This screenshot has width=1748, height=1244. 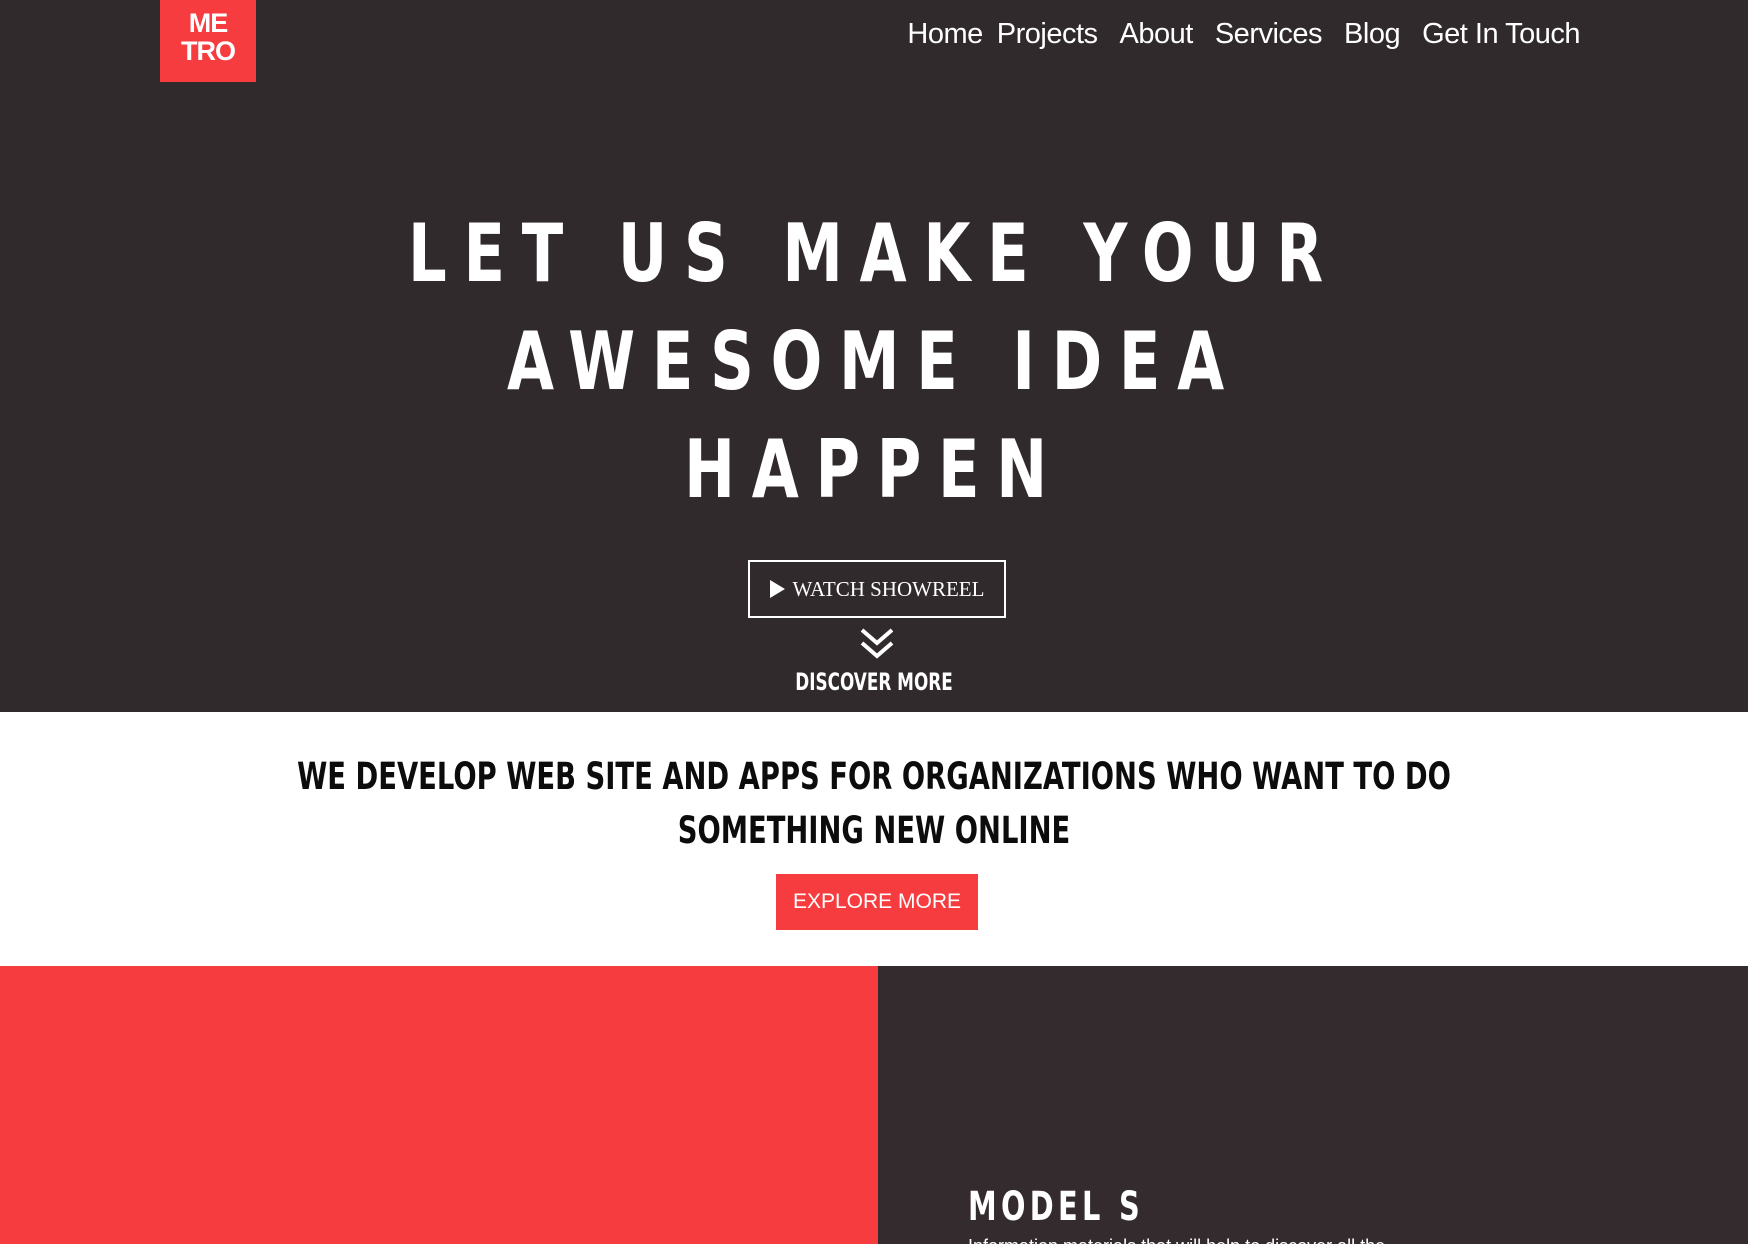 What do you see at coordinates (1157, 34) in the screenshot?
I see `nav-item-about: About` at bounding box center [1157, 34].